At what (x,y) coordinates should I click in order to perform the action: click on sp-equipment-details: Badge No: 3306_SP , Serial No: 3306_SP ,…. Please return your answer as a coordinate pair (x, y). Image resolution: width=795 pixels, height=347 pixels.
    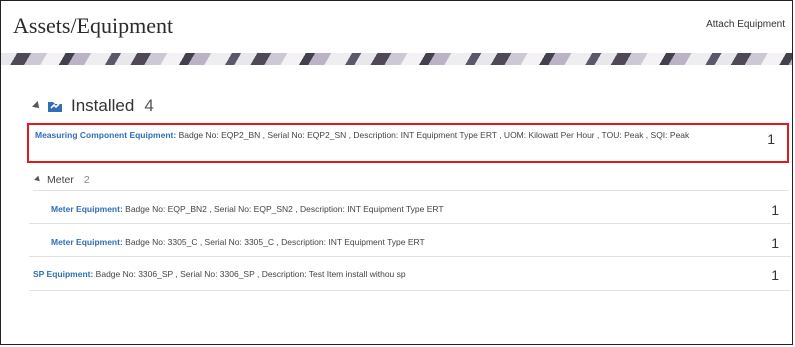
    Looking at the image, I should click on (250, 274).